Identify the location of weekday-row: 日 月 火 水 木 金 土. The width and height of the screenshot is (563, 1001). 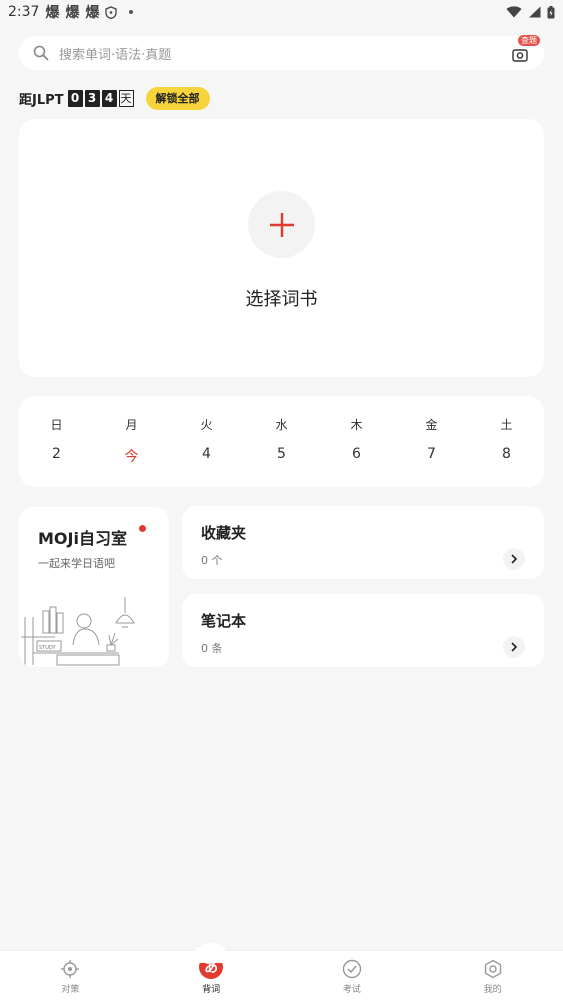
(281, 424).